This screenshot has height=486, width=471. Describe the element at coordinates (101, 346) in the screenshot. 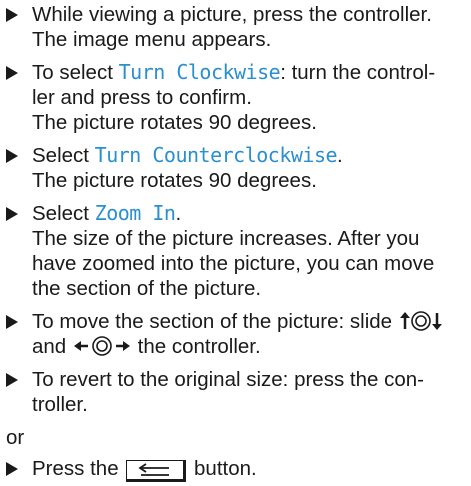

I see `controller-slide-left-right-icon` at that location.